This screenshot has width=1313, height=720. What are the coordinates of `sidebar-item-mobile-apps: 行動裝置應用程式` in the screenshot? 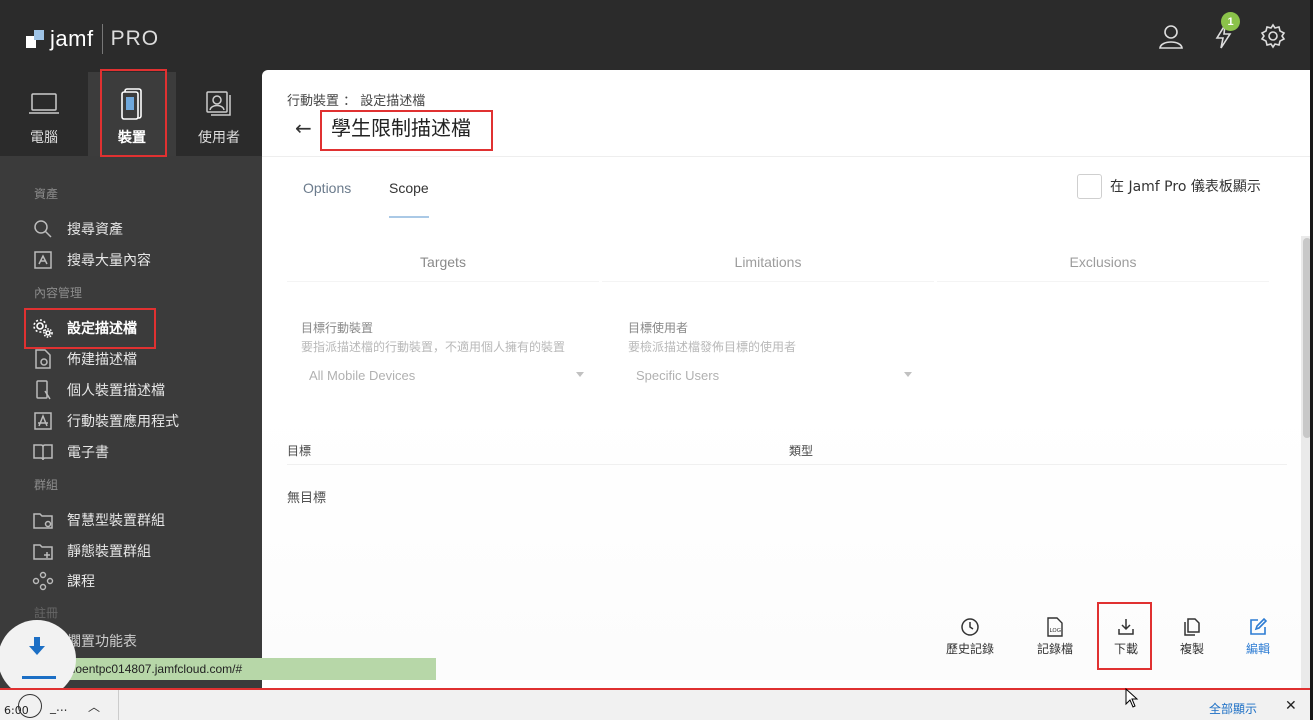 It's located at (105, 421).